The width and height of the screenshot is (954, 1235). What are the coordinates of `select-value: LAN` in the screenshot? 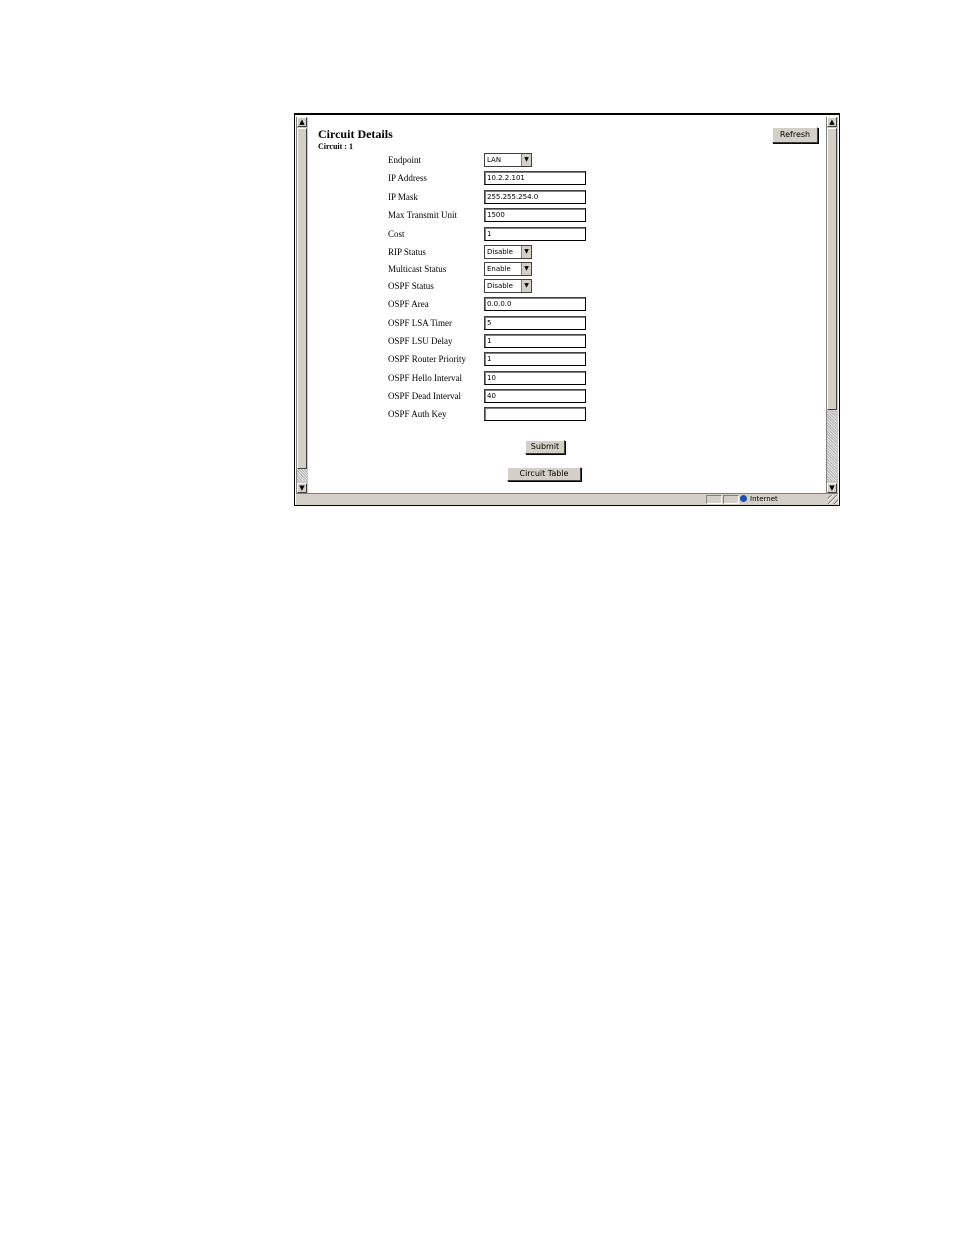 It's located at (494, 160).